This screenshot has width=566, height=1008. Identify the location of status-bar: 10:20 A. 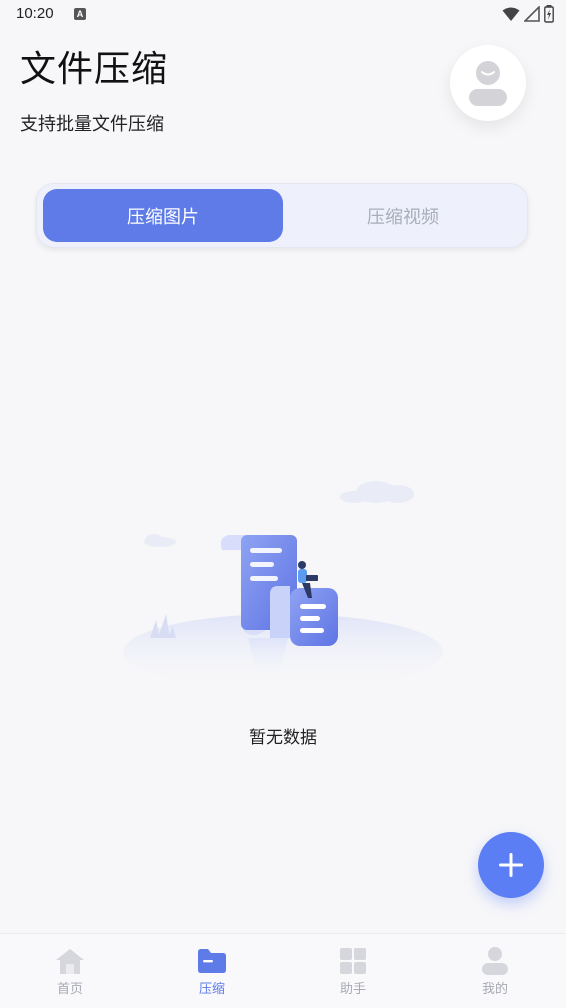
(283, 15).